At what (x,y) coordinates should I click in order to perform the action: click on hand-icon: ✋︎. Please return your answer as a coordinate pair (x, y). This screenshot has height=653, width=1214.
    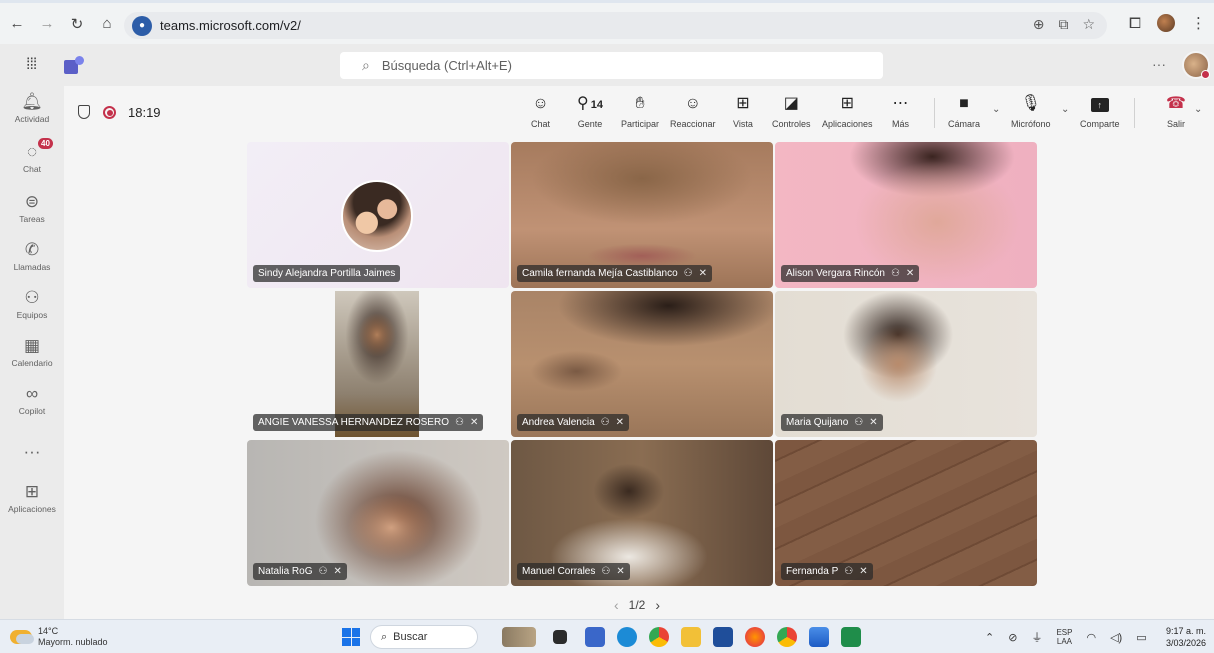
    Looking at the image, I should click on (640, 103).